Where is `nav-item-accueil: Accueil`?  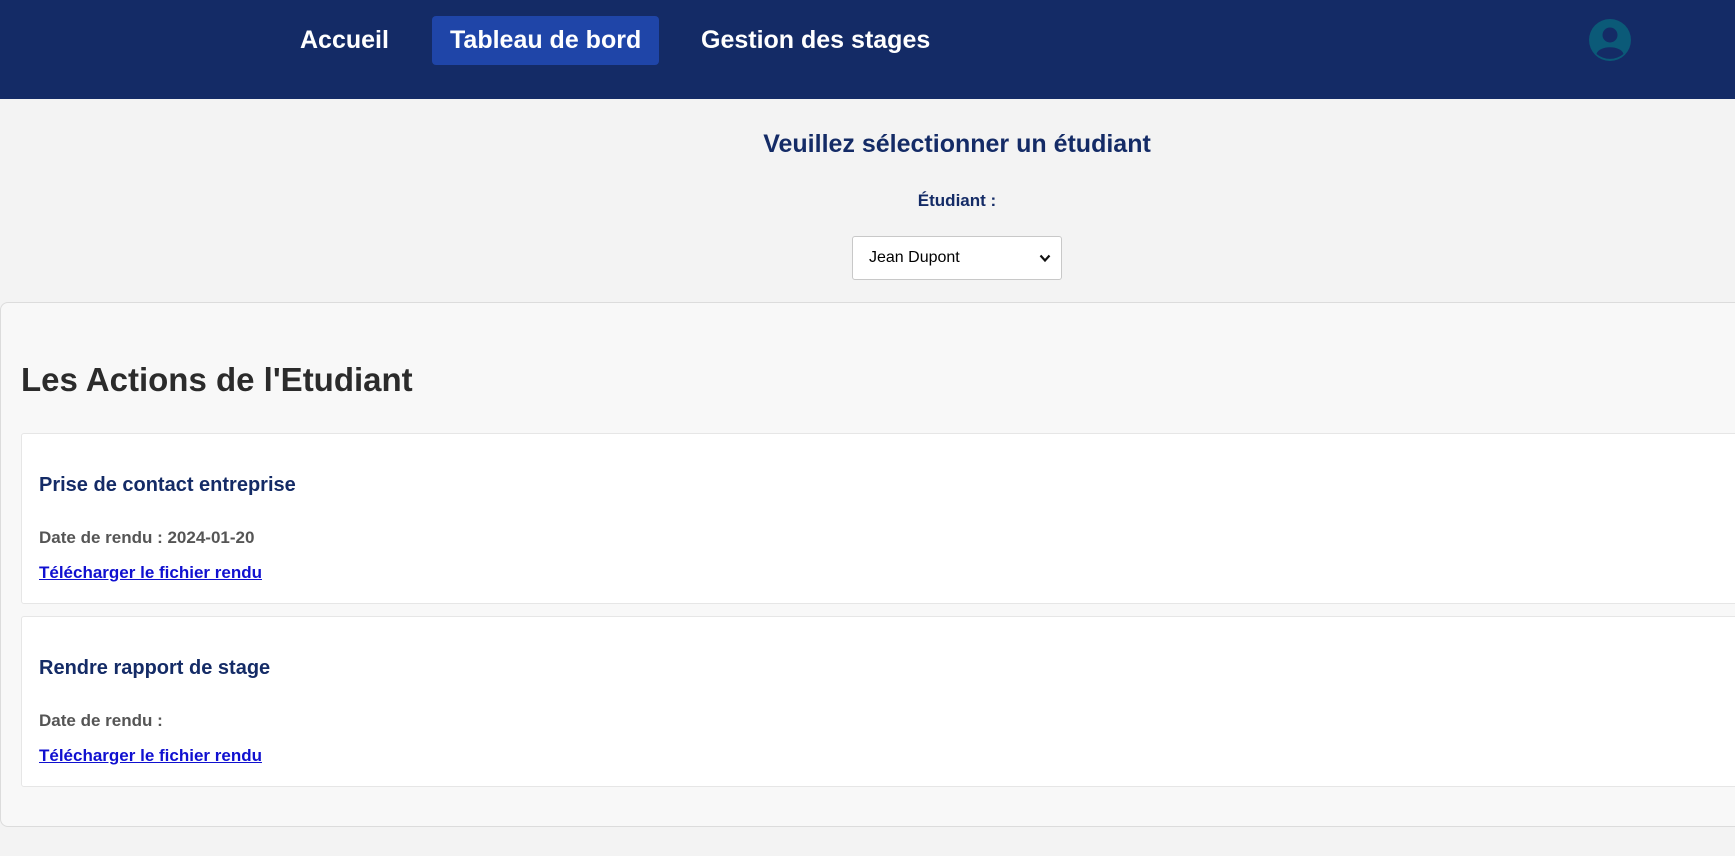
nav-item-accueil: Accueil is located at coordinates (344, 40).